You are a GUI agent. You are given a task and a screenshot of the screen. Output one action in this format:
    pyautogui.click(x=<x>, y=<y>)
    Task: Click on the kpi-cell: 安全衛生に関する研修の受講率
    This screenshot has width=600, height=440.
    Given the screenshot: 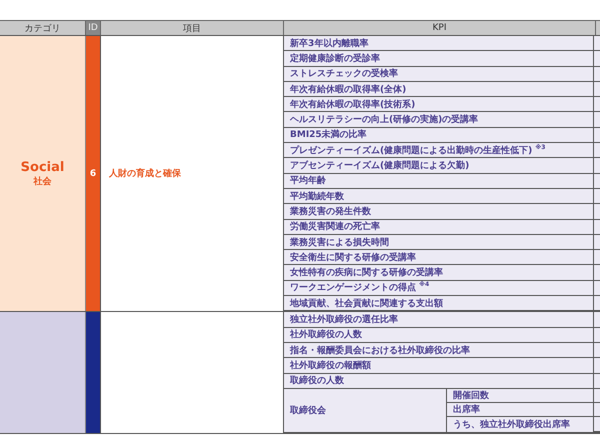 What is the action you would take?
    pyautogui.click(x=439, y=257)
    